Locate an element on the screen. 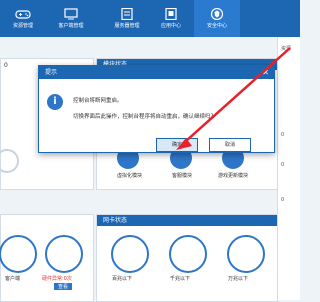 The height and width of the screenshot is (302, 320). nav-item-server: 服务器管理 is located at coordinates (127, 18).